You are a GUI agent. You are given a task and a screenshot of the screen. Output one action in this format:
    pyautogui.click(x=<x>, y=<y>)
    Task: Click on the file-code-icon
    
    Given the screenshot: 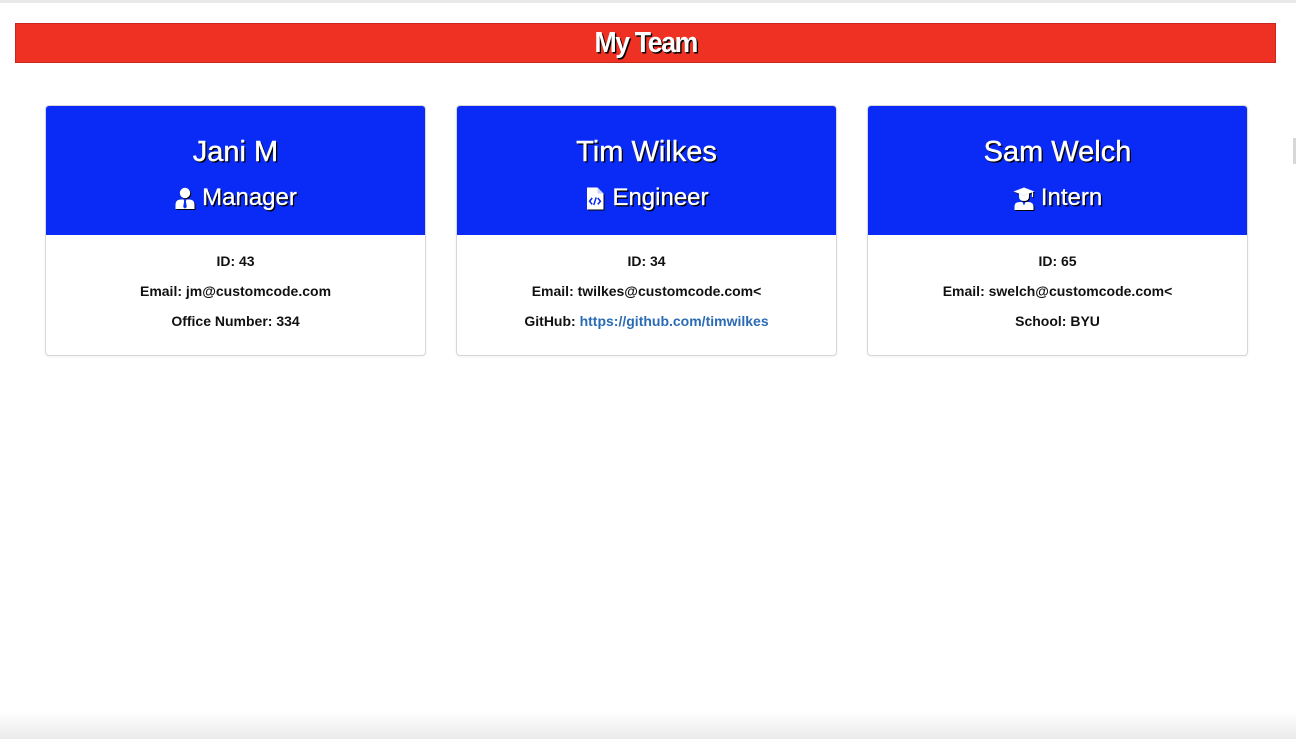 What is the action you would take?
    pyautogui.click(x=595, y=198)
    